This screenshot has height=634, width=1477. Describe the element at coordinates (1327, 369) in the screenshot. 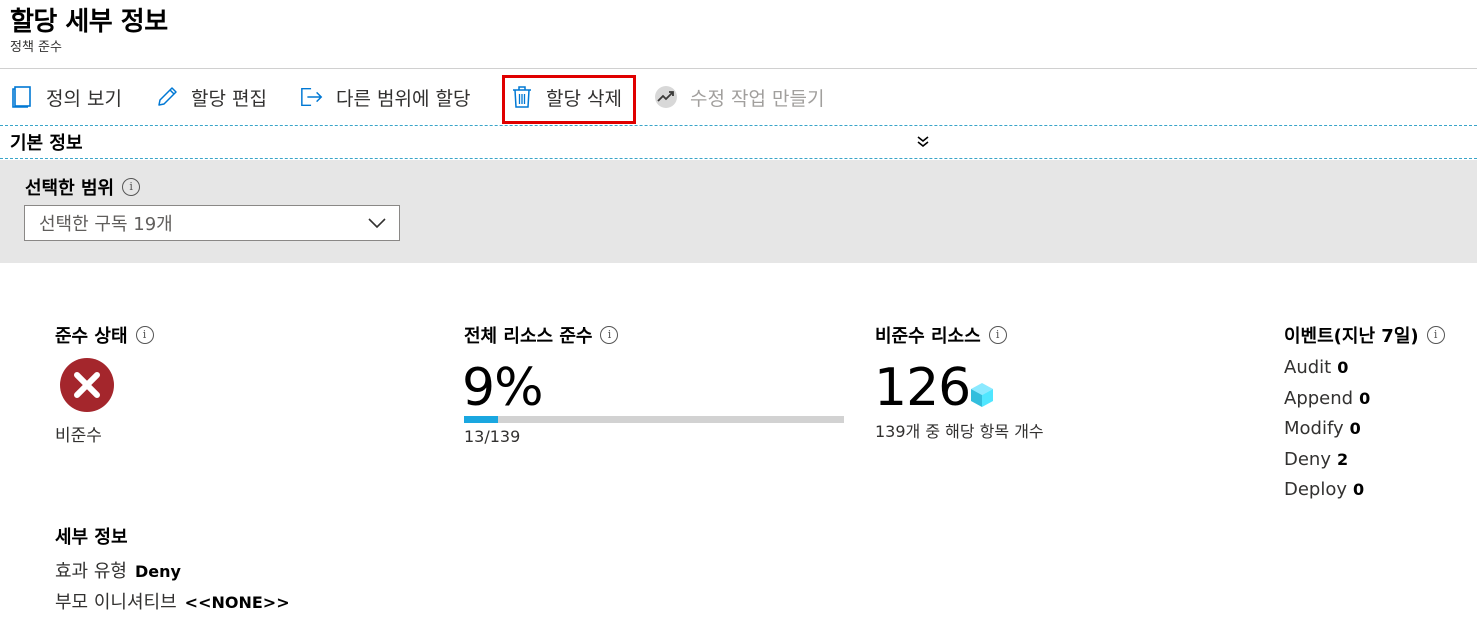

I see `event-row-audit: Audit 0` at that location.